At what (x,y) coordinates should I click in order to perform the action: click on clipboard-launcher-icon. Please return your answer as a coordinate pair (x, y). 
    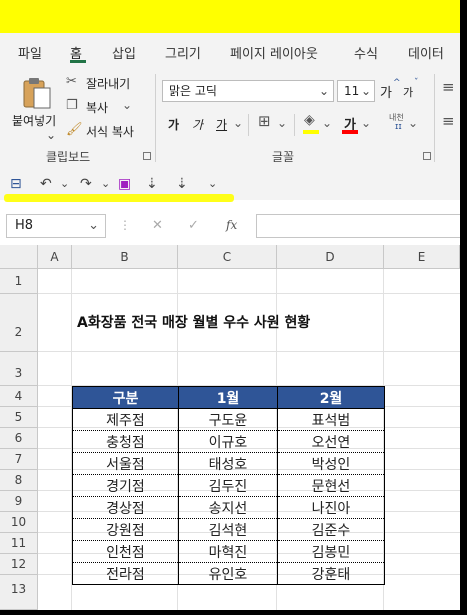
    Looking at the image, I should click on (147, 156).